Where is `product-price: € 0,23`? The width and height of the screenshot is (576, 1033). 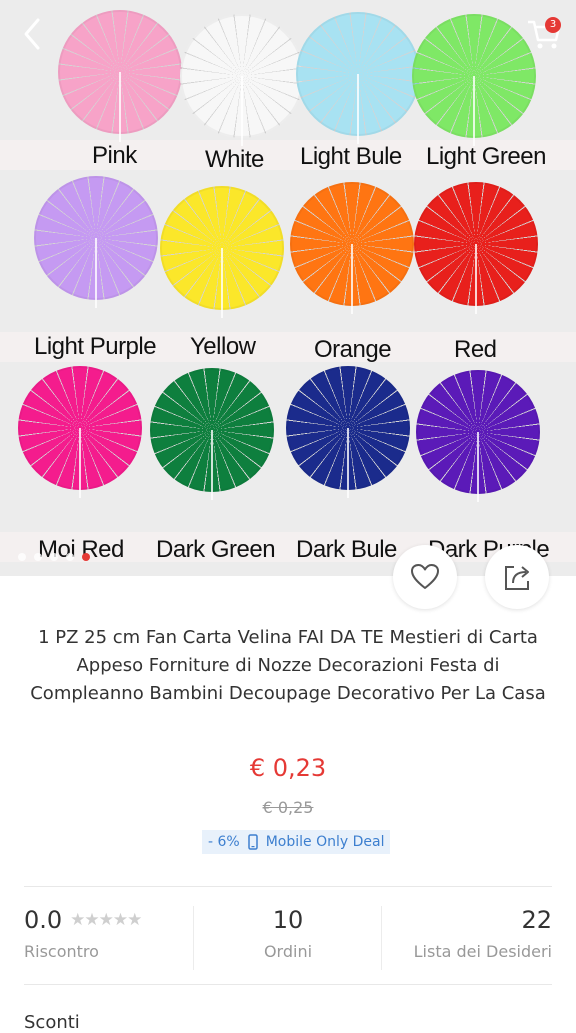 product-price: € 0,23 is located at coordinates (288, 768).